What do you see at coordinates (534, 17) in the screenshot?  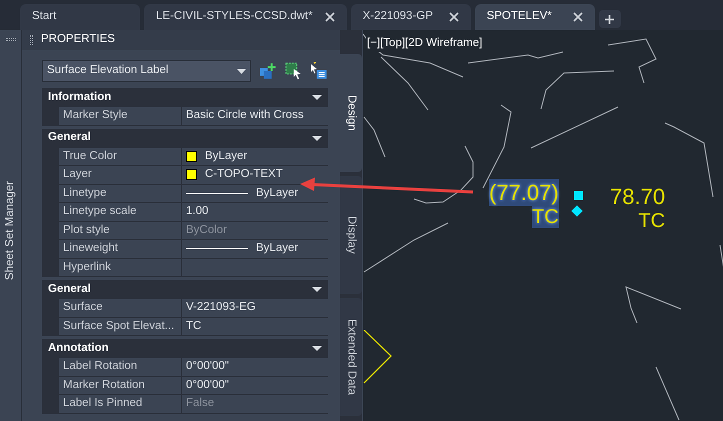 I see `document-tab: SPOTELEV*` at bounding box center [534, 17].